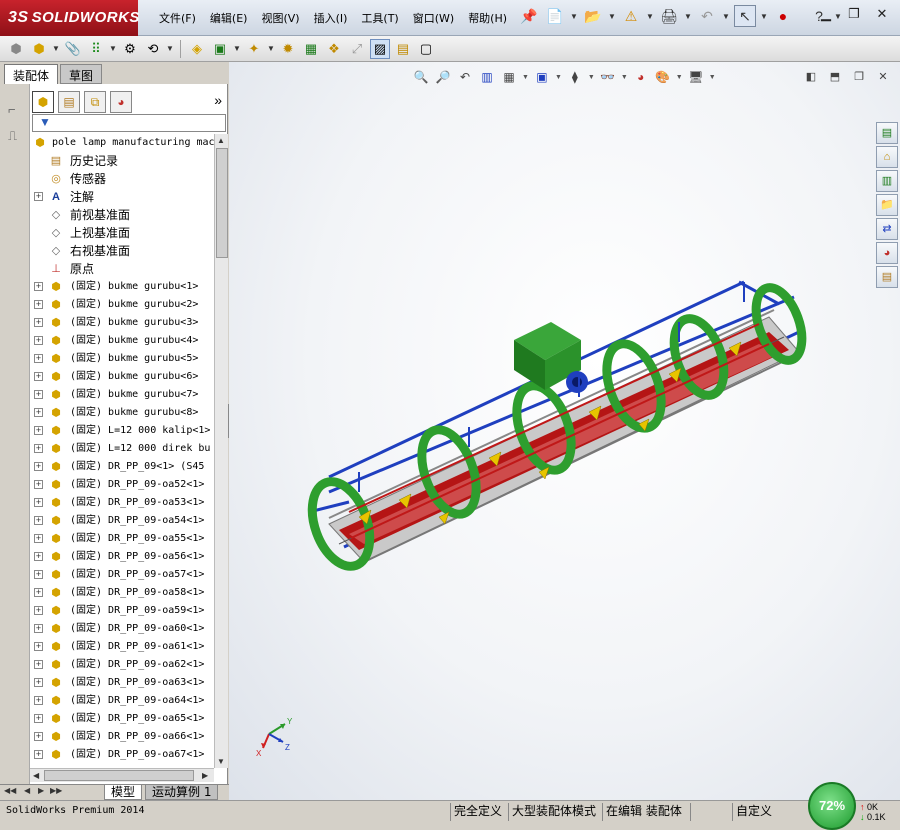 Image resolution: width=900 pixels, height=830 pixels. Describe the element at coordinates (624, 77) in the screenshot. I see `hide-show-dropdown-icon: ▼` at that location.